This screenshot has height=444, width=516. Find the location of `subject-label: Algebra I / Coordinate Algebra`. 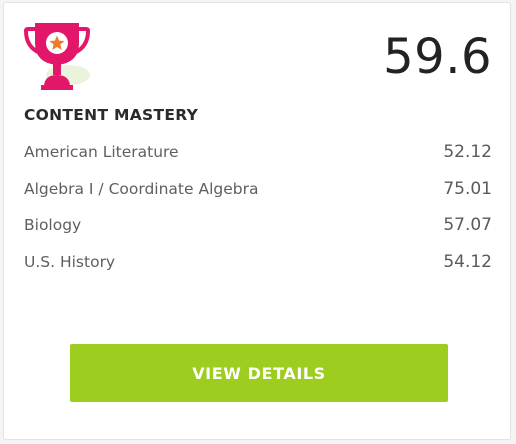

subject-label: Algebra I / Coordinate Algebra is located at coordinates (141, 188).